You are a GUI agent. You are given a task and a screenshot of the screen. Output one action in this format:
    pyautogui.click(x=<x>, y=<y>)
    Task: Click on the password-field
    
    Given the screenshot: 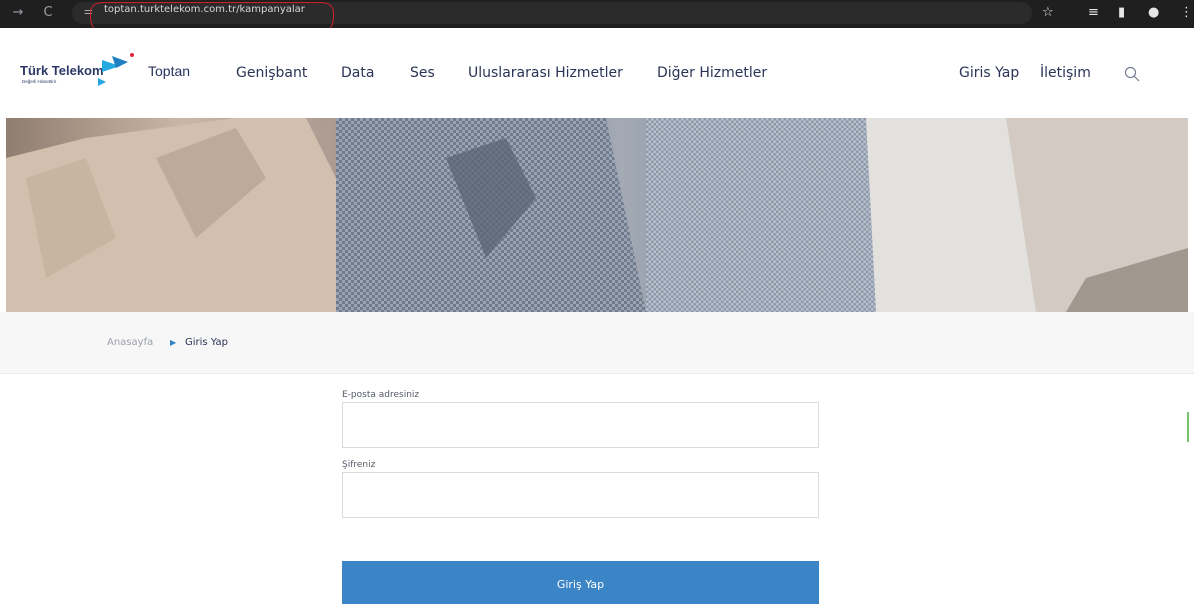 What is the action you would take?
    pyautogui.click(x=580, y=495)
    